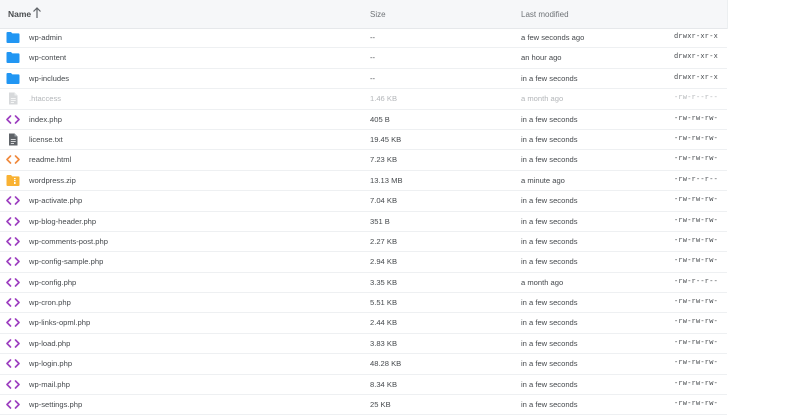 This screenshot has height=415, width=800. I want to click on file-size: 3.35 KB, so click(384, 282).